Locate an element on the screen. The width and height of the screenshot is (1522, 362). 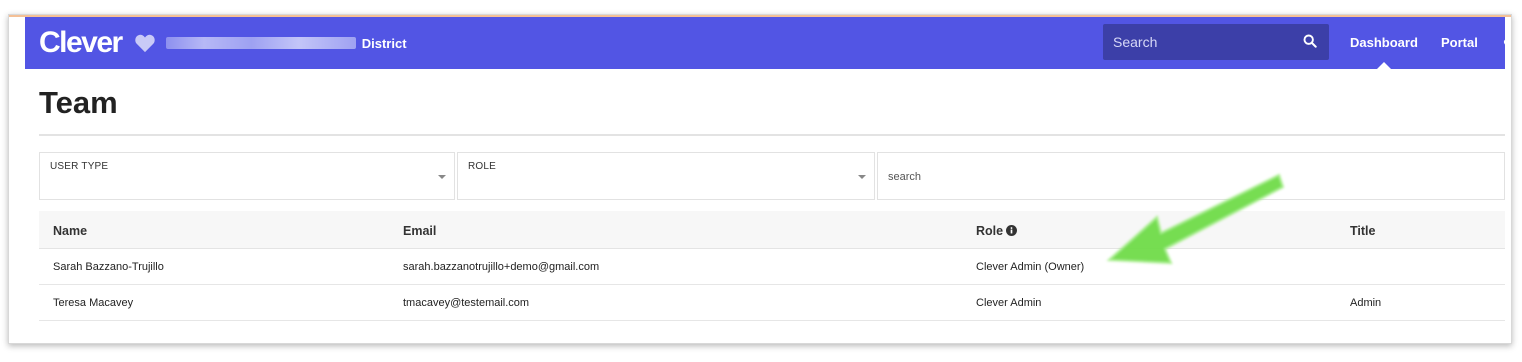
global-search is located at coordinates (1216, 42).